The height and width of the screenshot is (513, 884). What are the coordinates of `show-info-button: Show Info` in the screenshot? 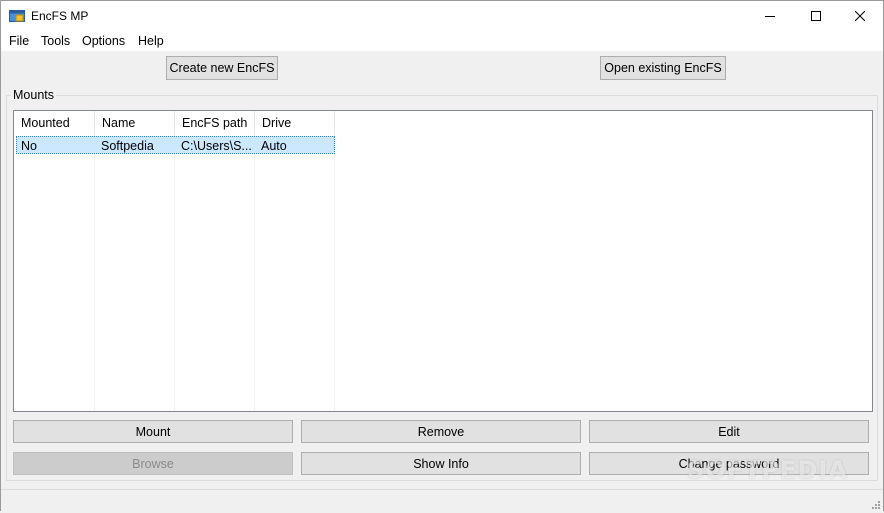 It's located at (441, 463).